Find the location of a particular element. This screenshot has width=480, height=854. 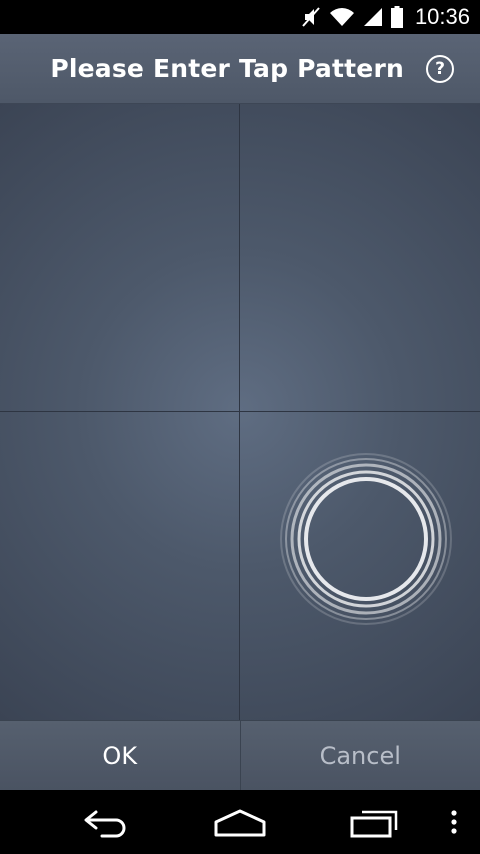

page-title: Please Enter Tap Pattern is located at coordinates (227, 68).